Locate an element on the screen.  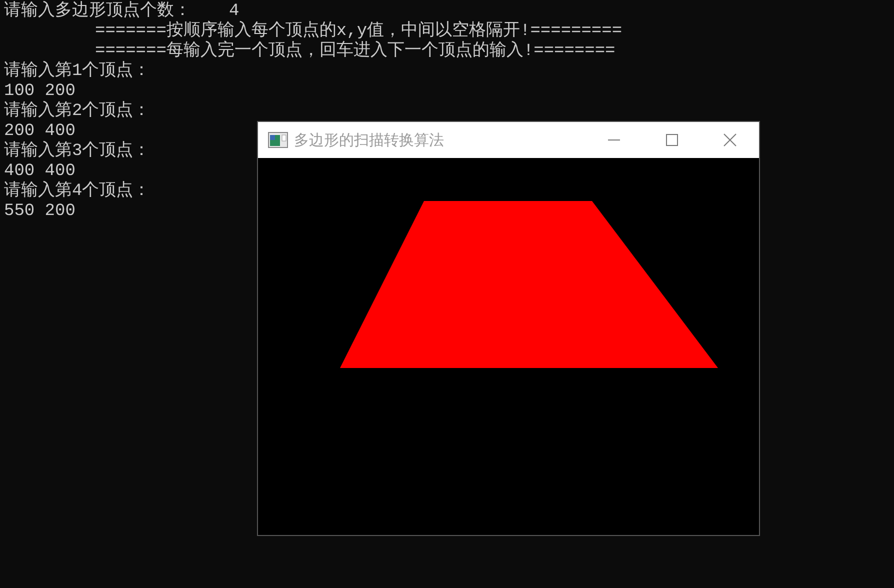
console-text: 请输入第3个顶点： is located at coordinates (77, 151).